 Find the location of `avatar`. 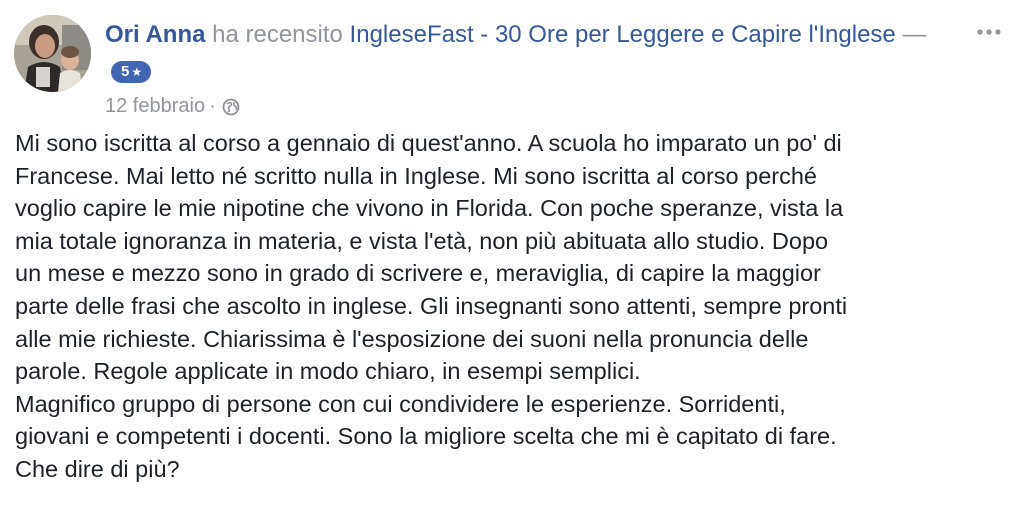

avatar is located at coordinates (52, 53).